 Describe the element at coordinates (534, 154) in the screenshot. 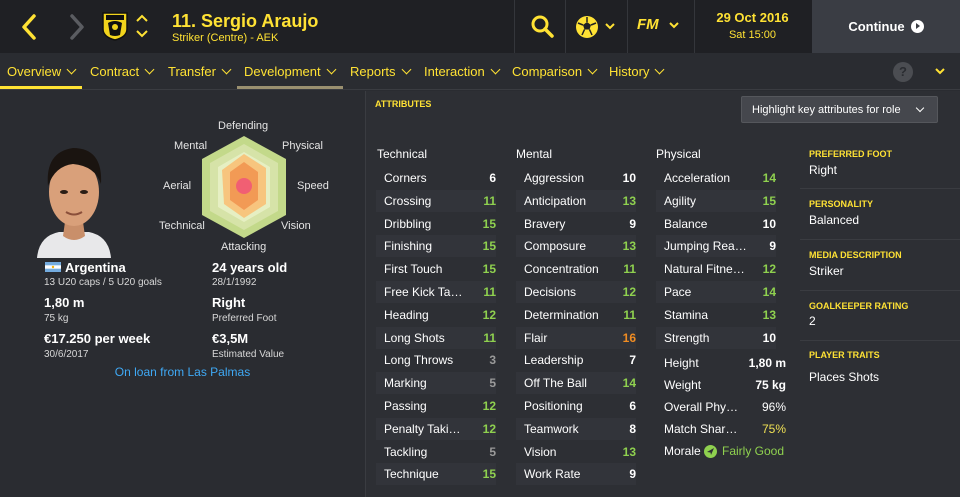

I see `mental-heading: Mental` at that location.